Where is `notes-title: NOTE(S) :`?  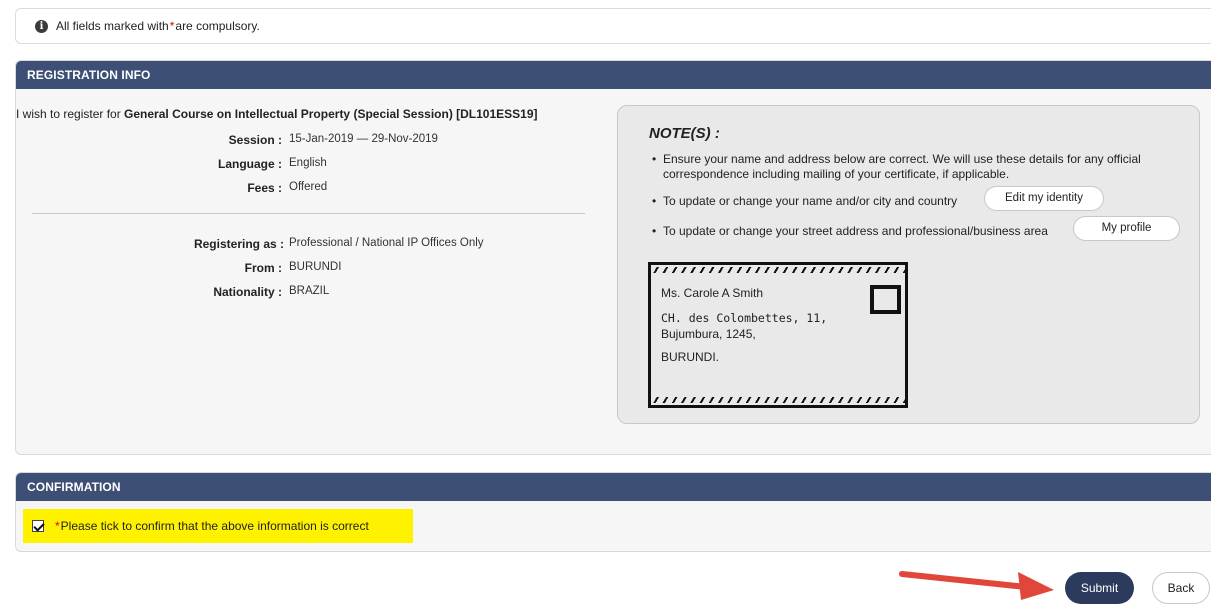 notes-title: NOTE(S) : is located at coordinates (684, 133).